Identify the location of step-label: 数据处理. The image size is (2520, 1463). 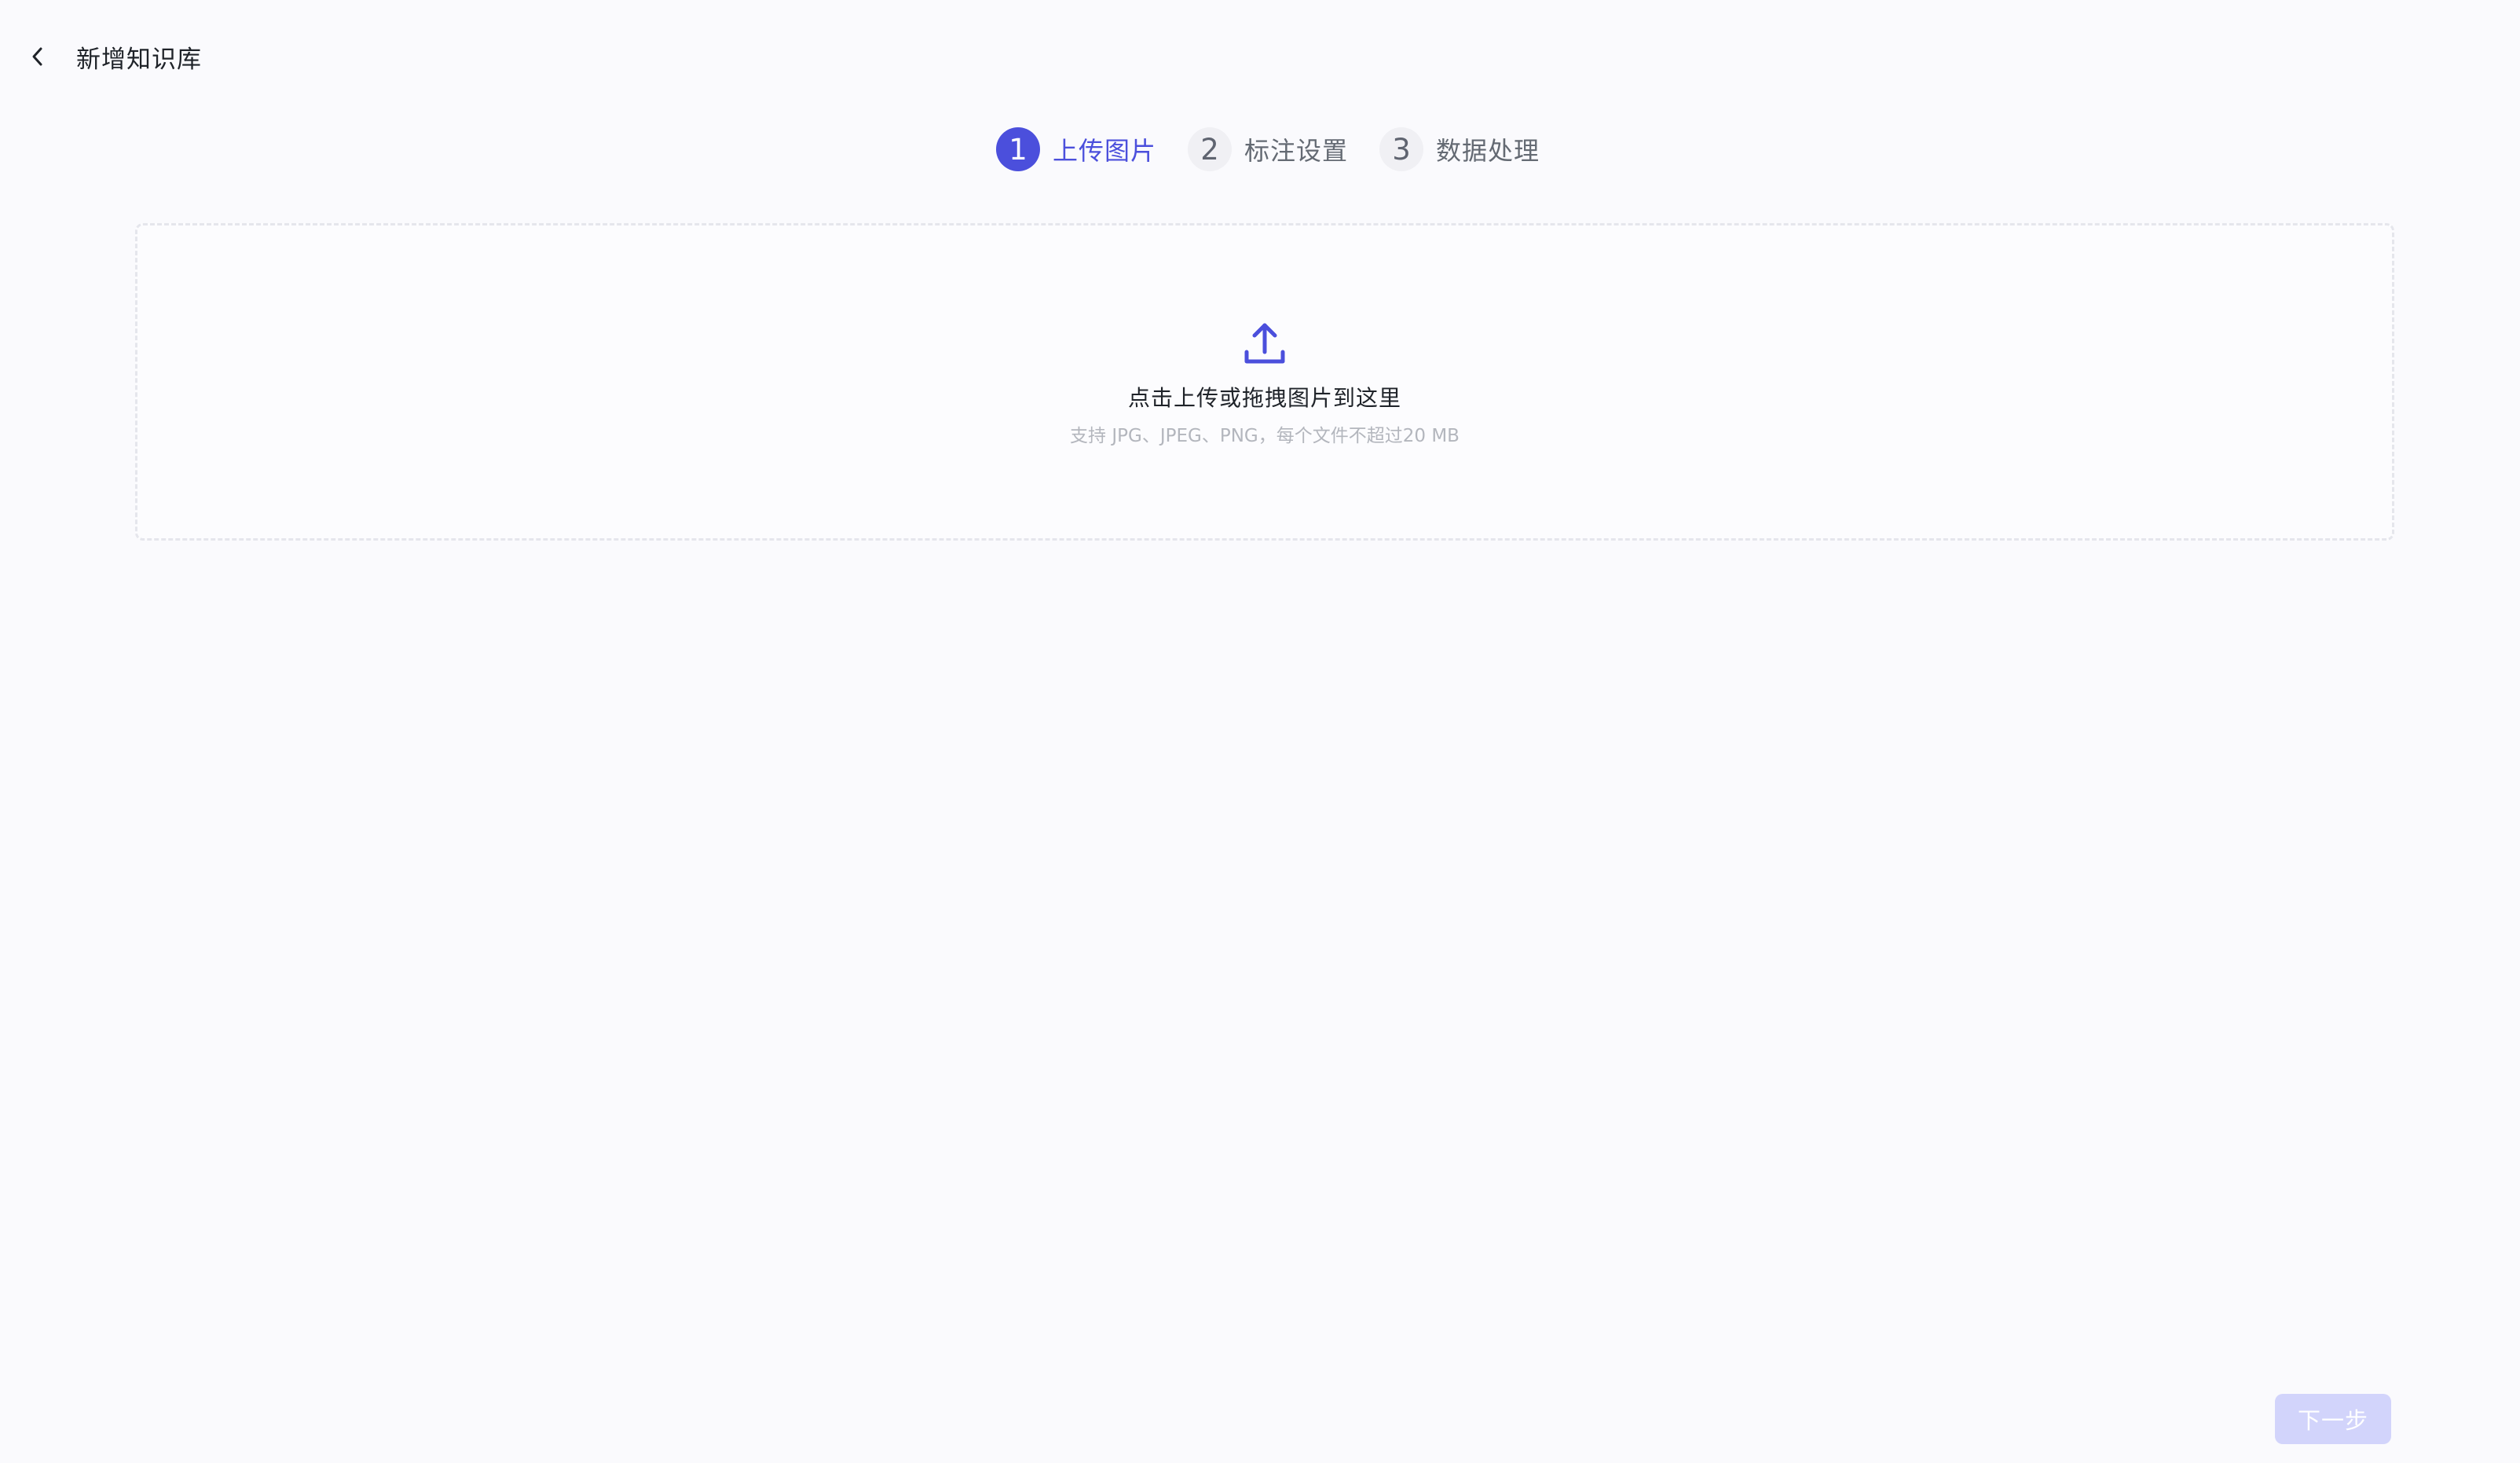
(1488, 151).